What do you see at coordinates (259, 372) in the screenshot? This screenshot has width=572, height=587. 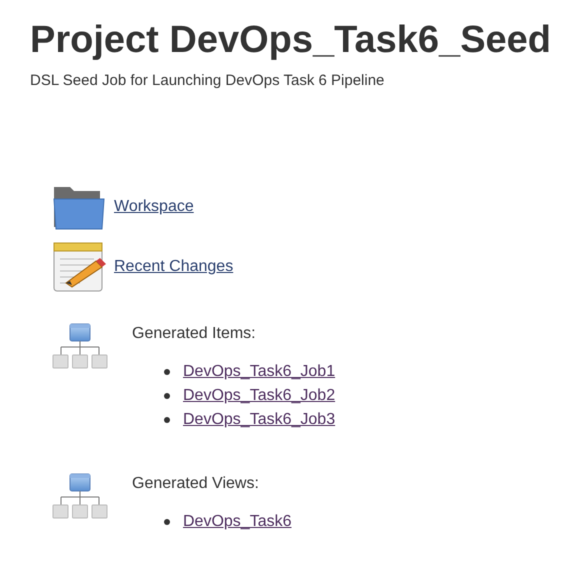 I see `job-link: DevOps_Task6_Job1` at bounding box center [259, 372].